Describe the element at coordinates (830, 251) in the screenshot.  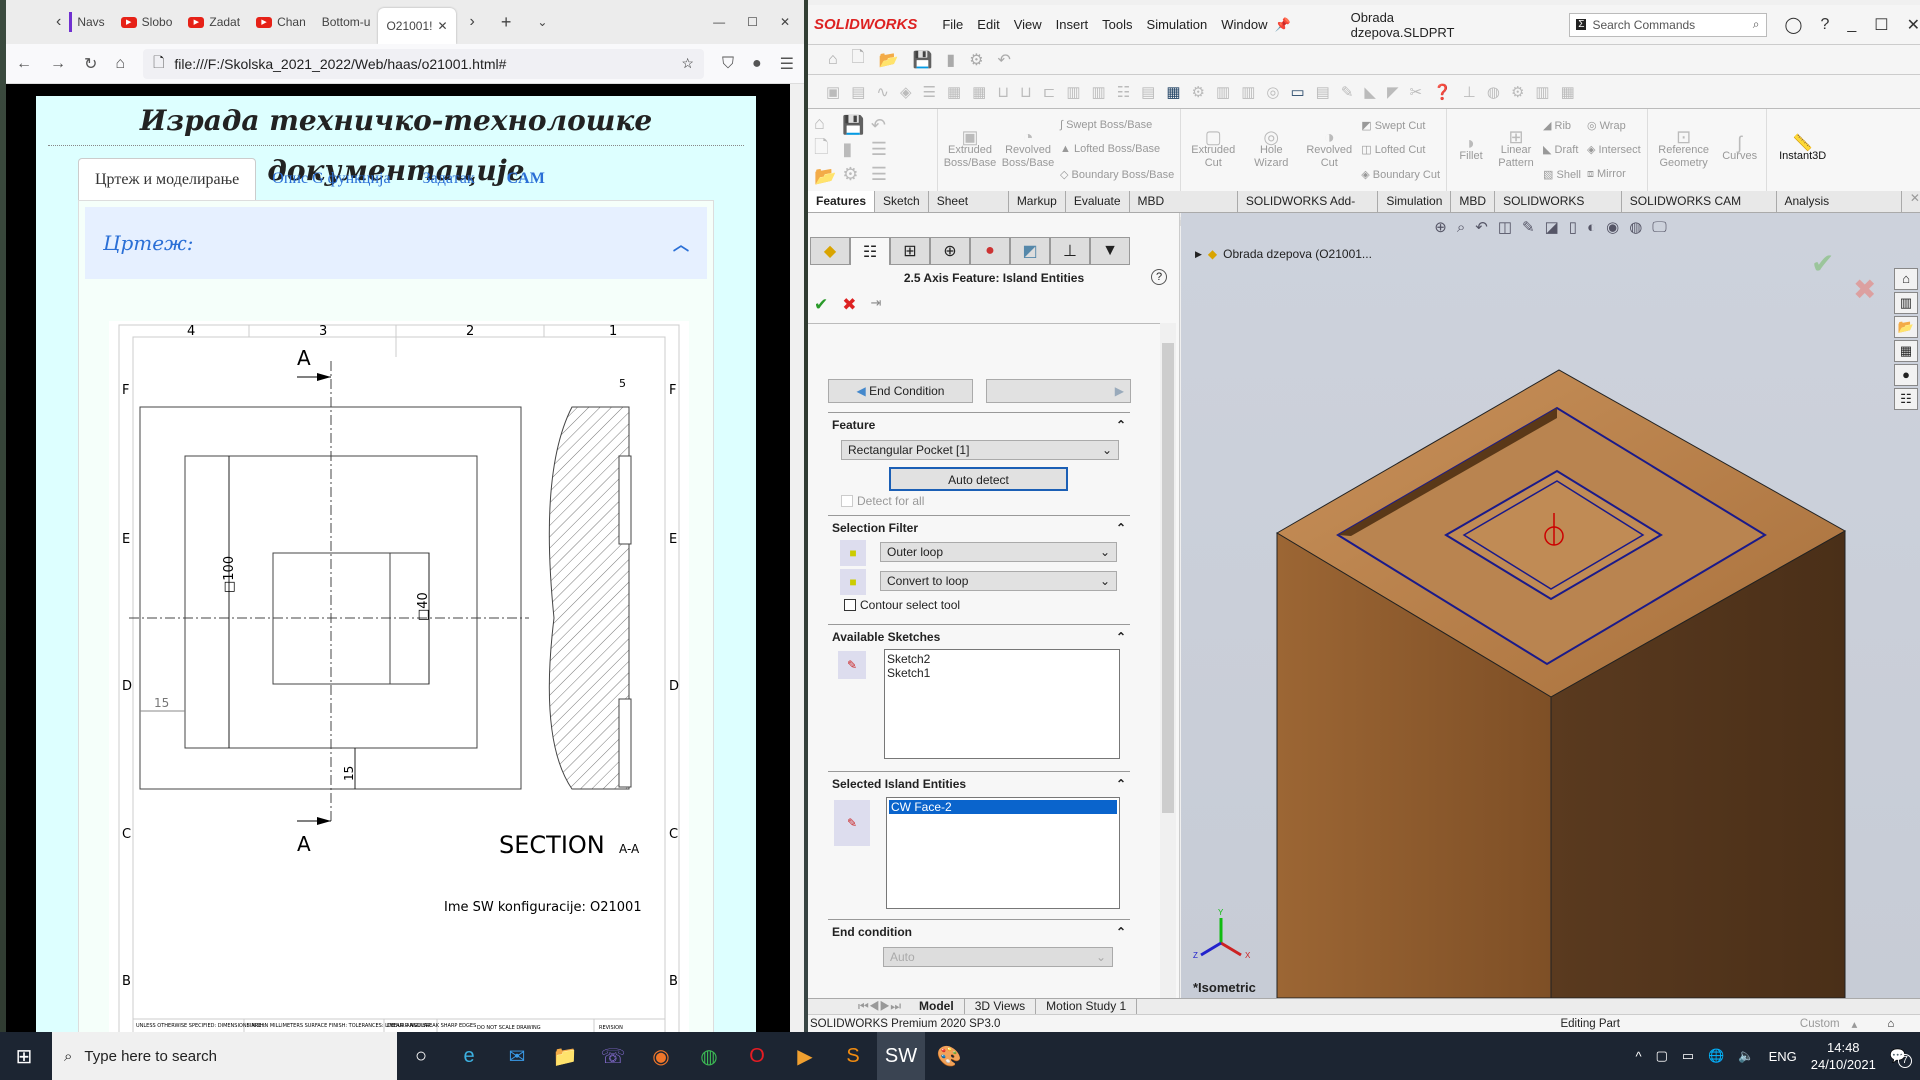
I see `feature-manager-tab: ◆` at that location.